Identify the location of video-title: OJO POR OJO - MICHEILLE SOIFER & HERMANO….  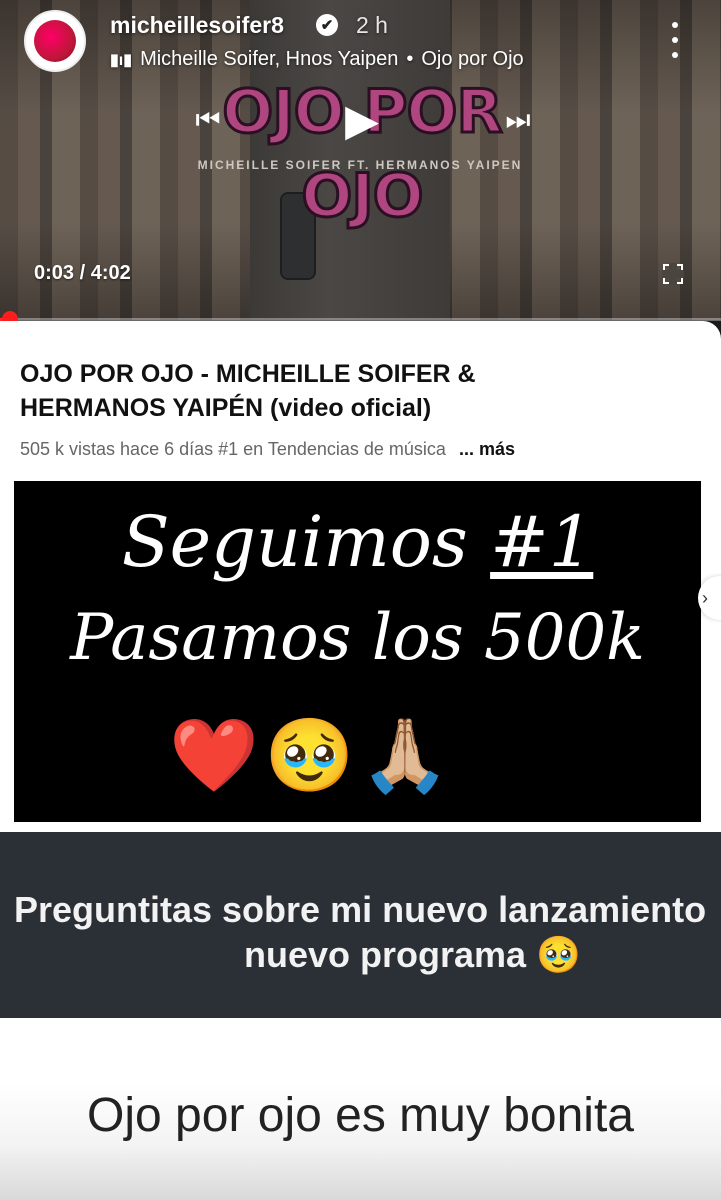
(248, 391).